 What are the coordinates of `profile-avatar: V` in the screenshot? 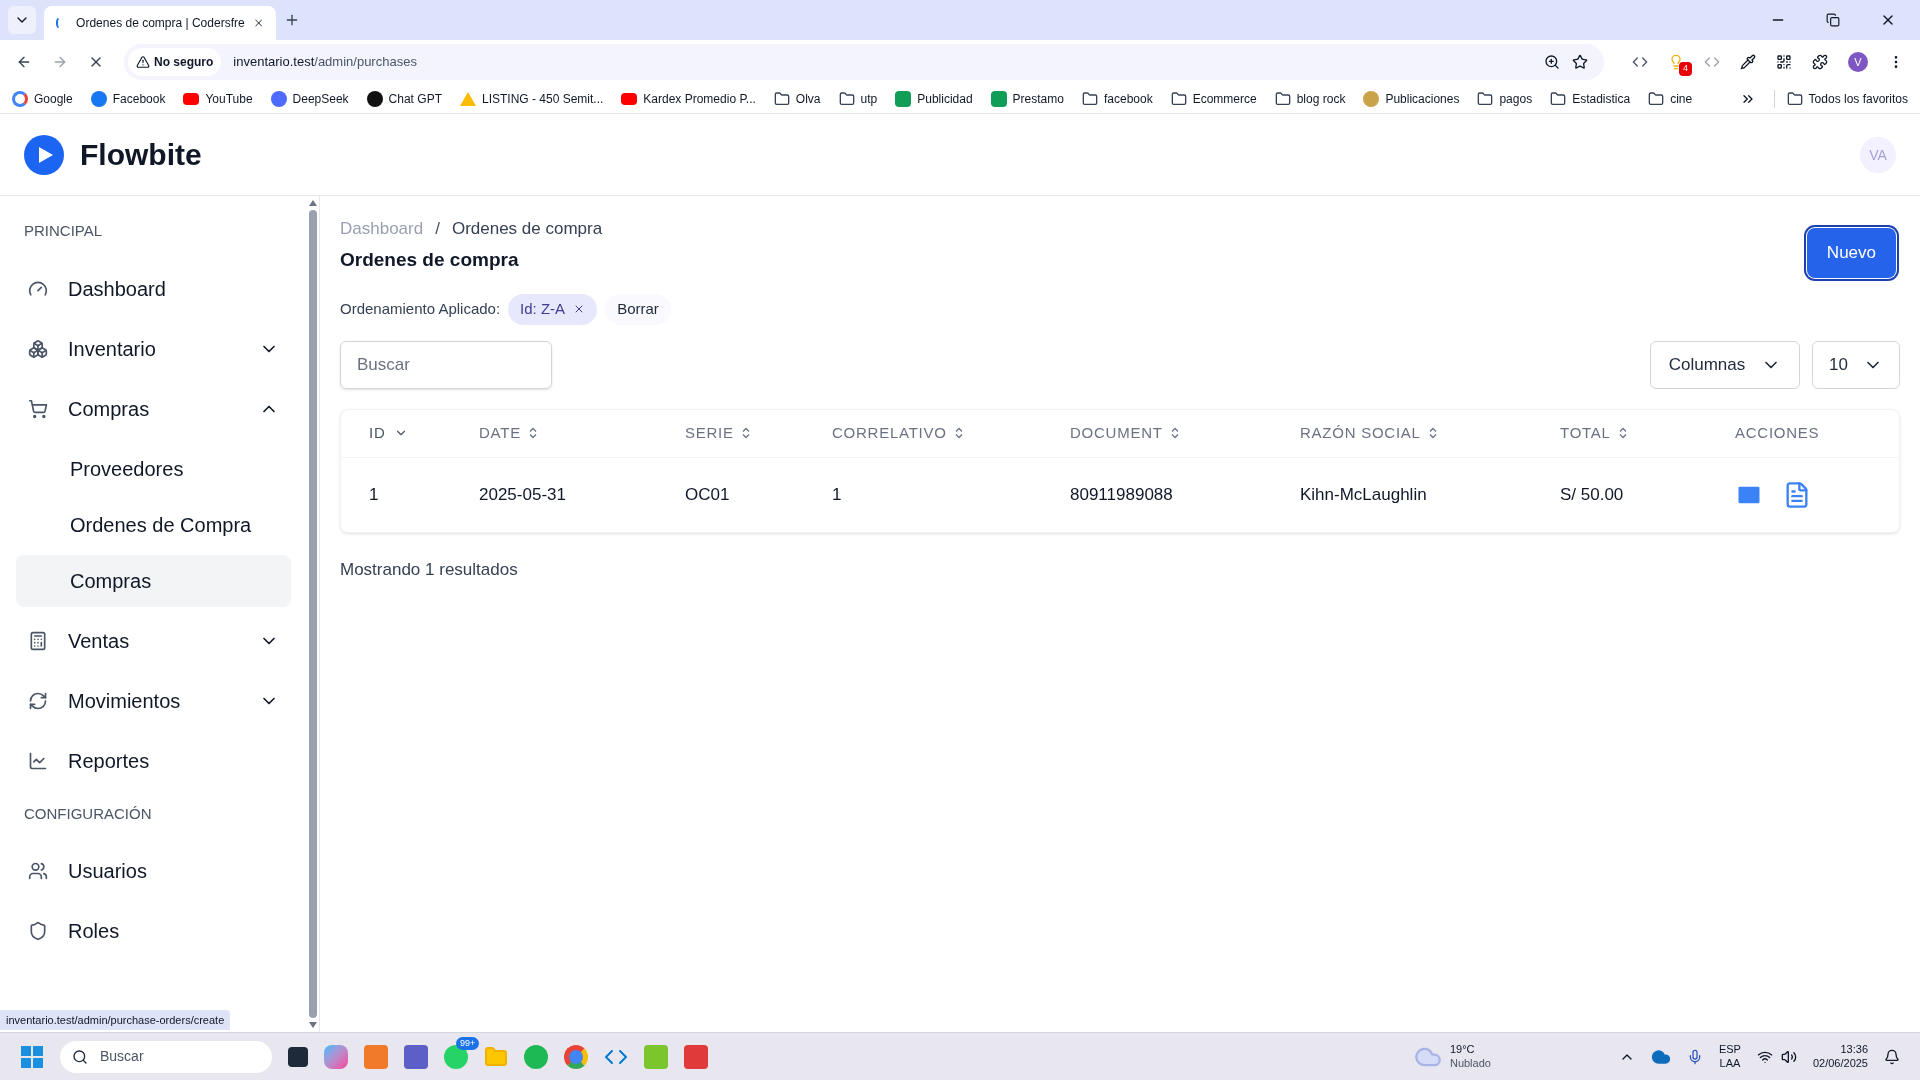 It's located at (1858, 62).